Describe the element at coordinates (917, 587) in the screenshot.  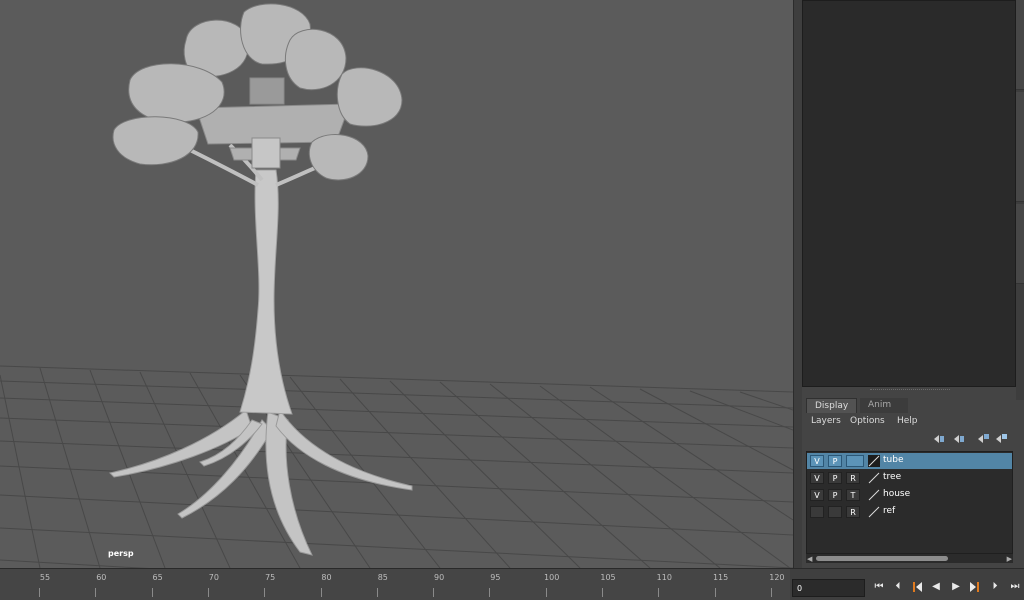
I see `step-back-frame-icon` at that location.